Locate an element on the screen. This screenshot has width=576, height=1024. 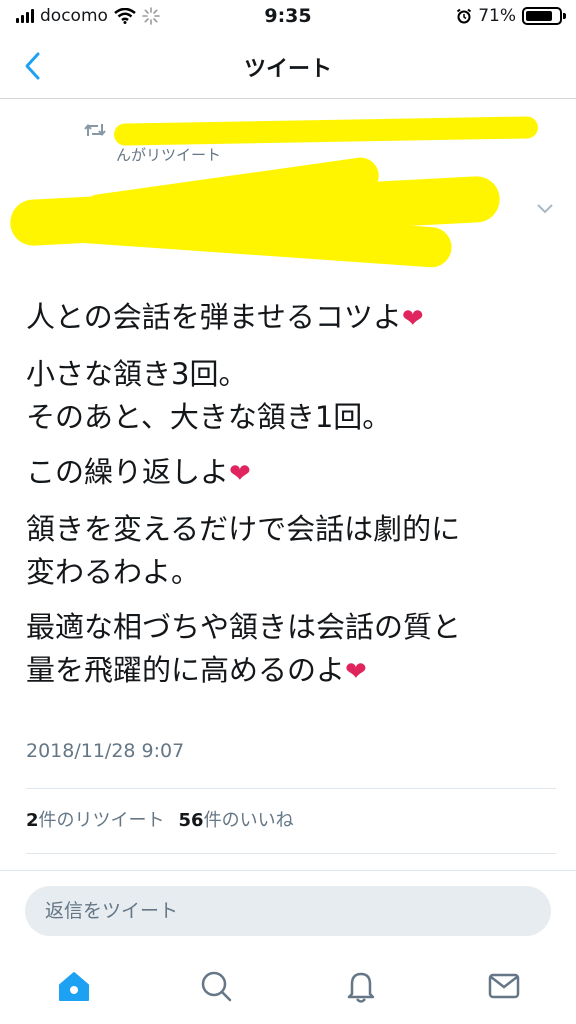
tweet-line: そのあと、大きな頷き1回。 is located at coordinates (209, 417).